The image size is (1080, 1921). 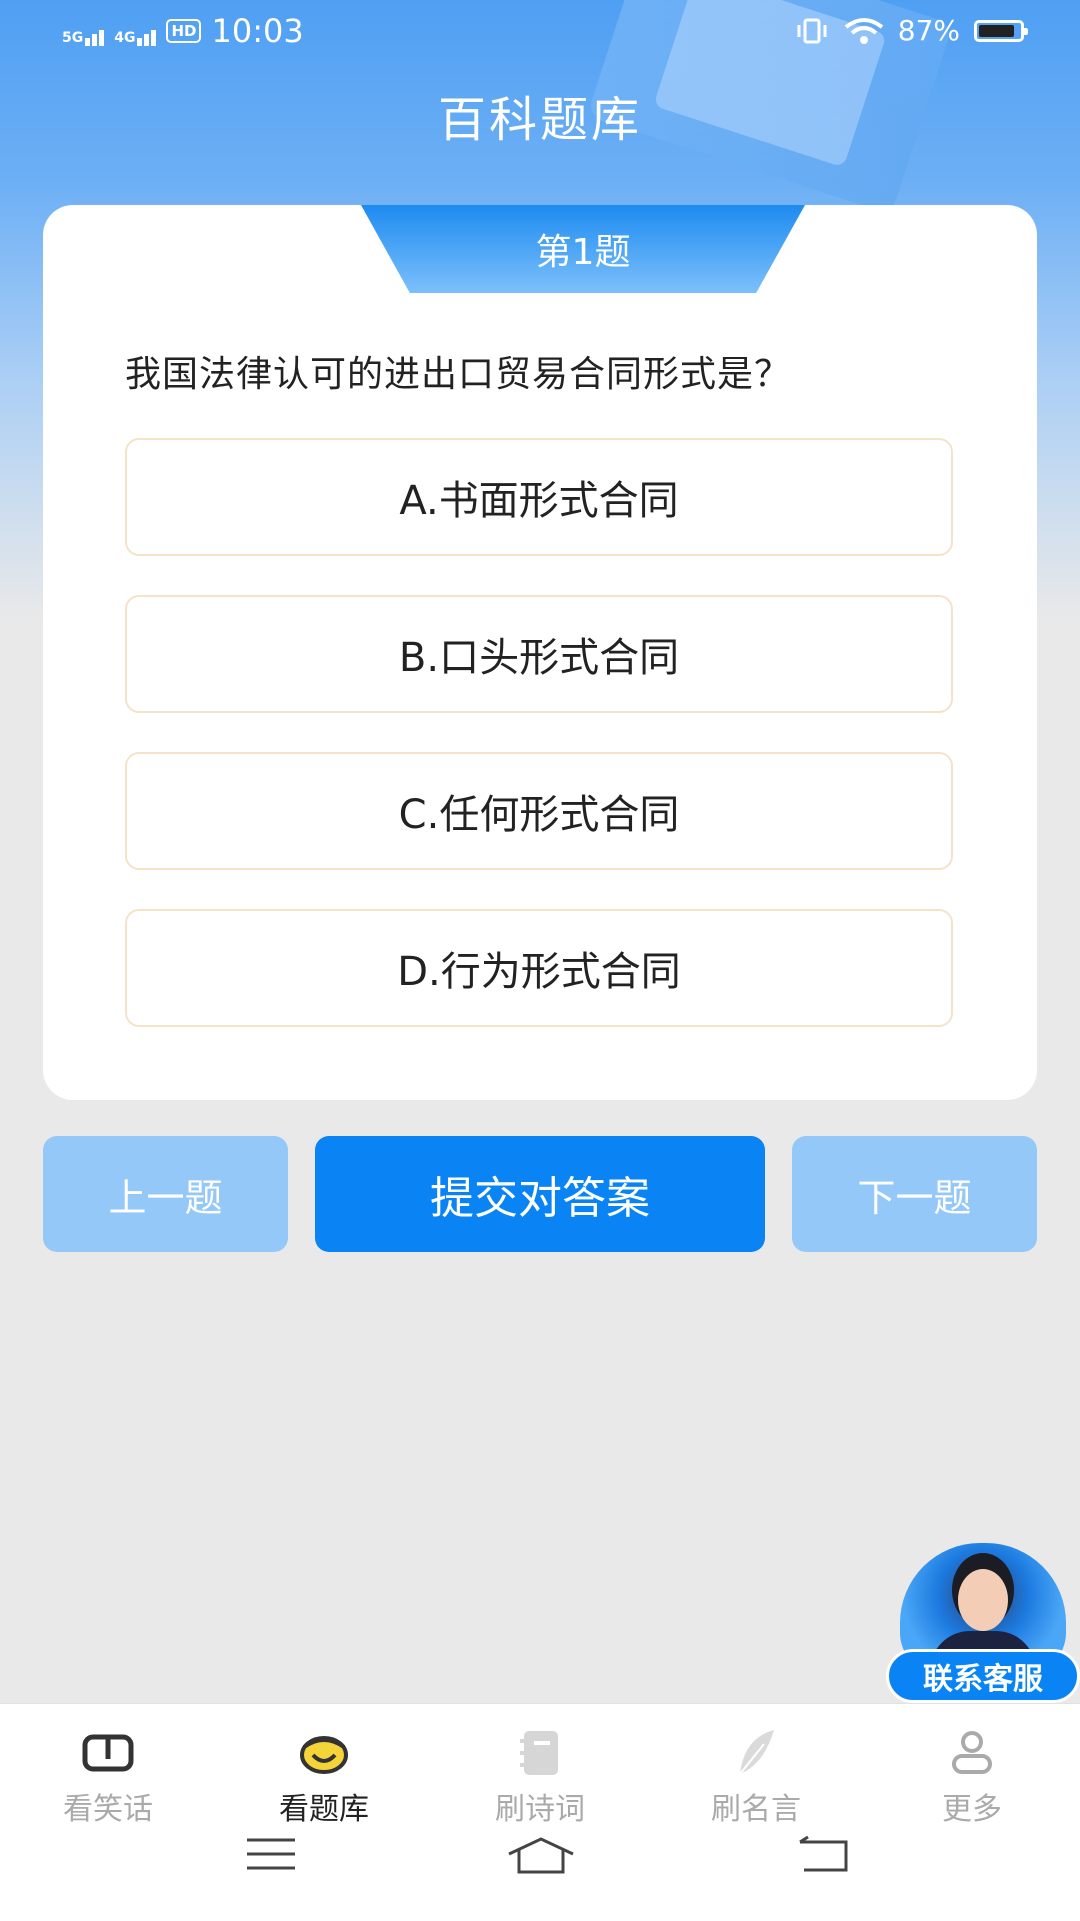 I want to click on status-bar: 5G 4G HD 10:03 87%, so click(x=540, y=33).